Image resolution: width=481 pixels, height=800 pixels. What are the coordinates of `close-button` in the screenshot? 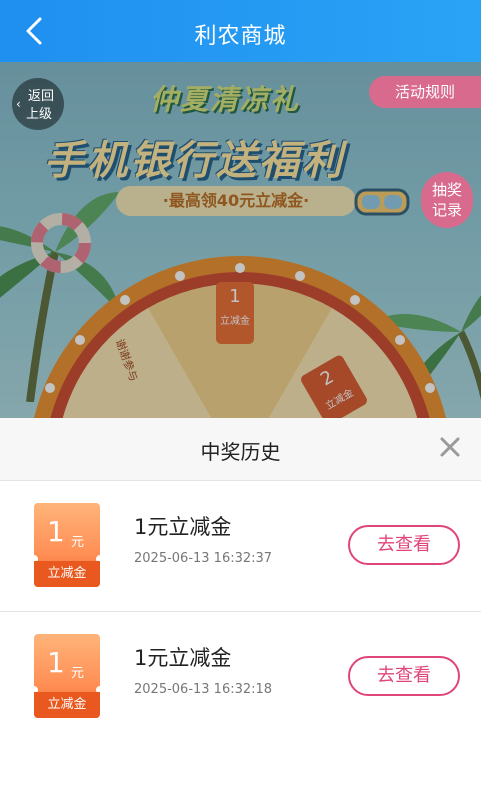 It's located at (450, 447).